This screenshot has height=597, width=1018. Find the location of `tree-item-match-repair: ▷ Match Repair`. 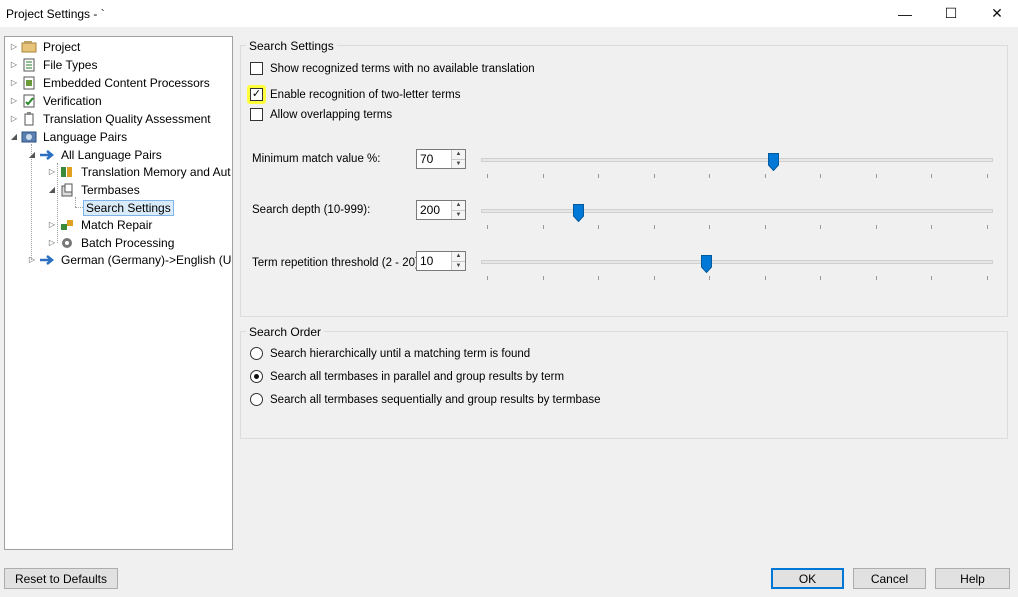

tree-item-match-repair: ▷ Match Repair is located at coordinates (100, 224).